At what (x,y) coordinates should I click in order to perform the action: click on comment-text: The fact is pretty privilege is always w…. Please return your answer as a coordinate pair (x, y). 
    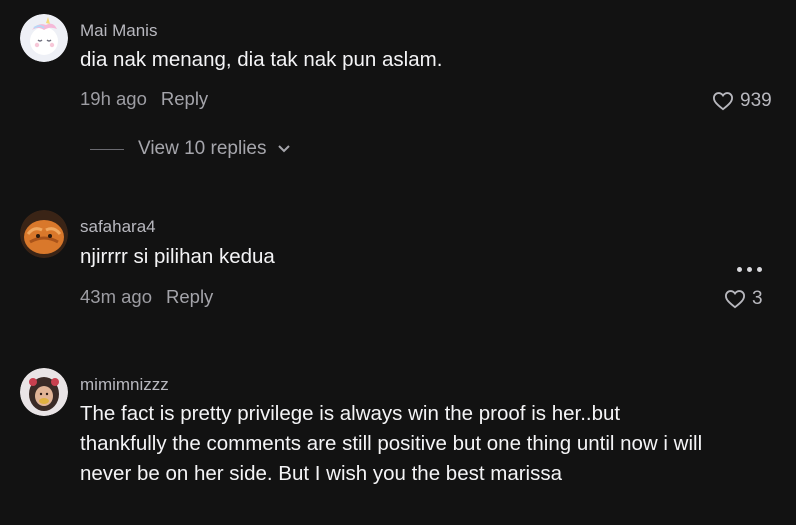
    Looking at the image, I should click on (391, 443).